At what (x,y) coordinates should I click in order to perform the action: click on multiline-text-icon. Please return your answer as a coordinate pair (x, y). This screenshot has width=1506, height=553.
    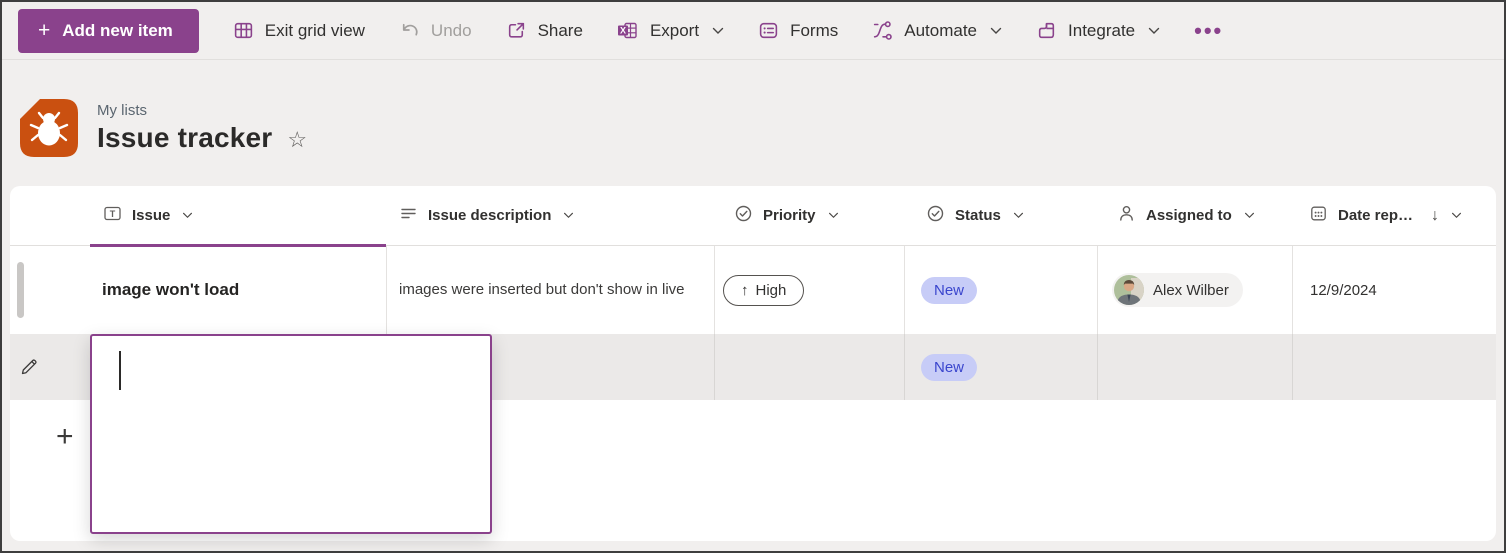
    Looking at the image, I should click on (408, 215).